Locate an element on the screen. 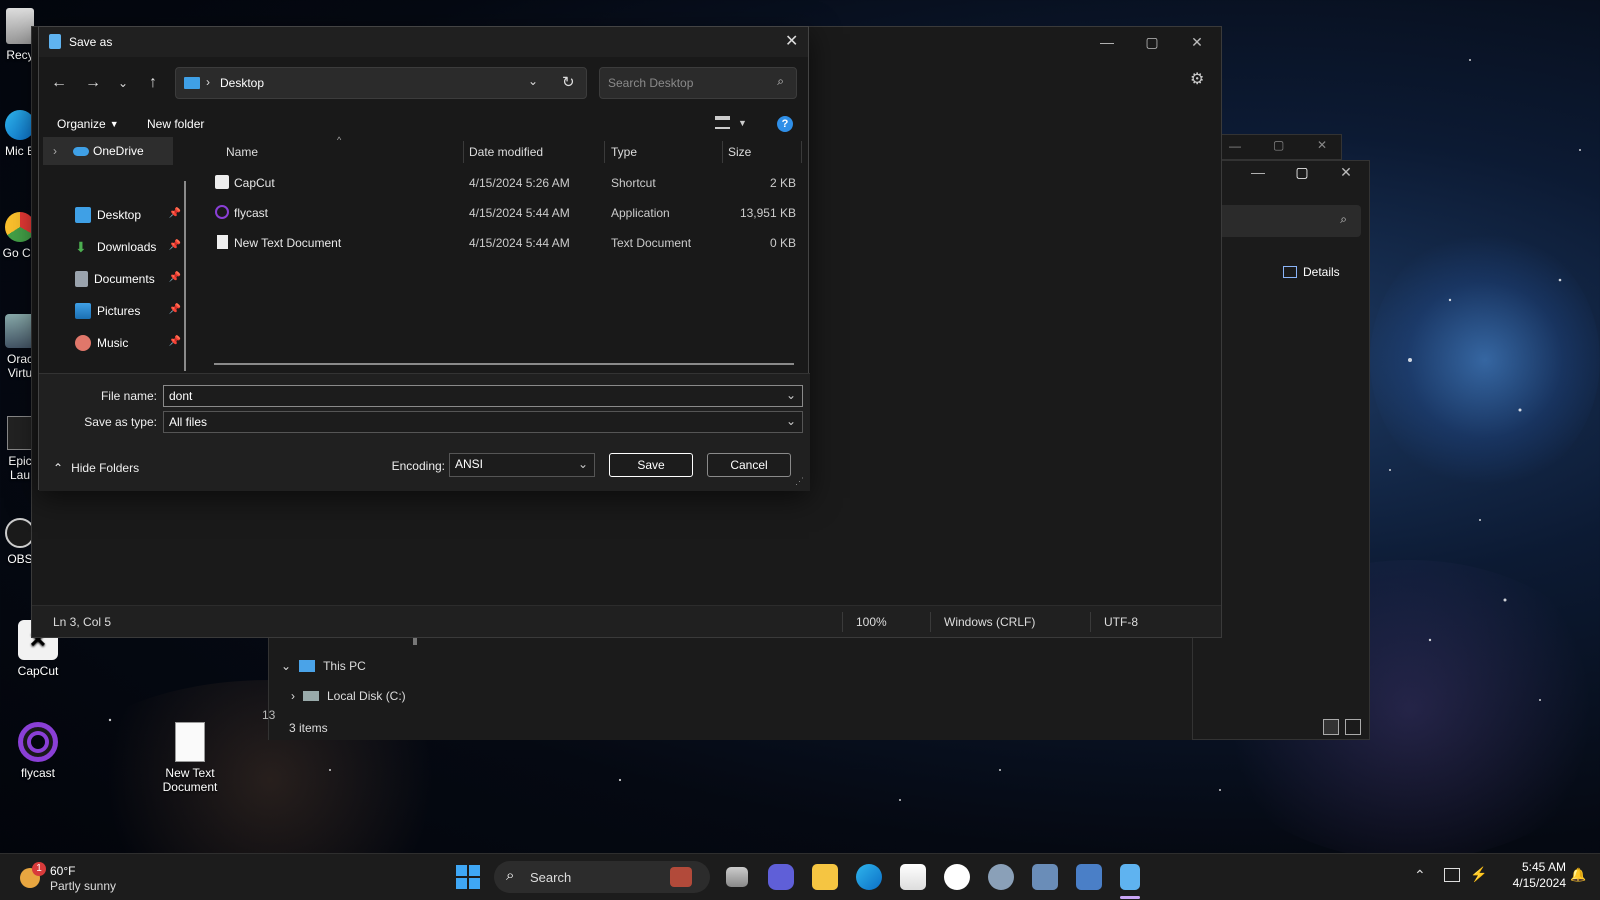  file-date: 4/15/2024 5:44 AM is located at coordinates (519, 243).